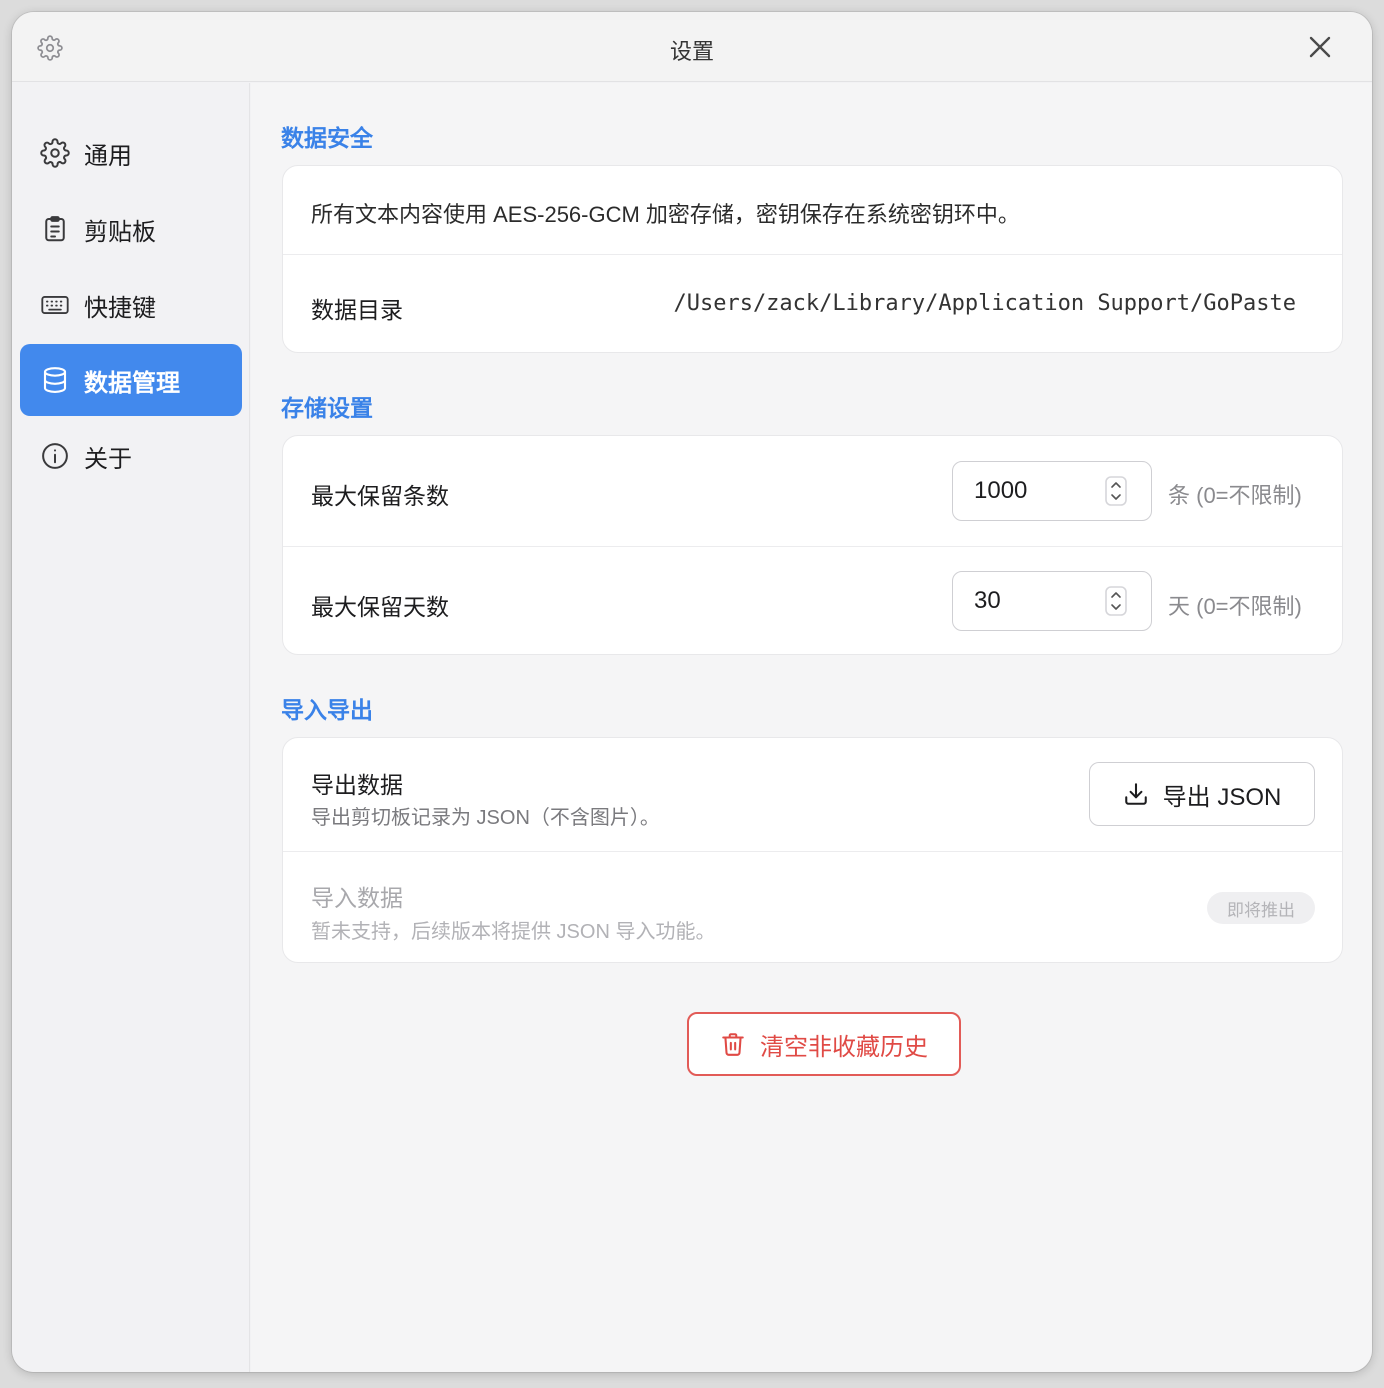 The image size is (1384, 1388). Describe the element at coordinates (1320, 47) in the screenshot. I see `close-icon` at that location.